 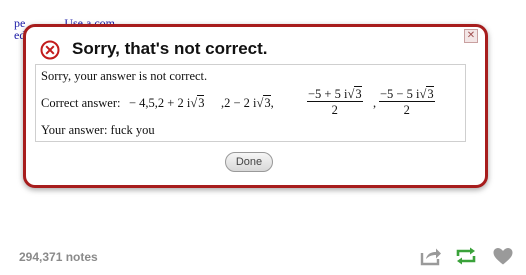 What do you see at coordinates (503, 256) in the screenshot?
I see `heart-icon` at bounding box center [503, 256].